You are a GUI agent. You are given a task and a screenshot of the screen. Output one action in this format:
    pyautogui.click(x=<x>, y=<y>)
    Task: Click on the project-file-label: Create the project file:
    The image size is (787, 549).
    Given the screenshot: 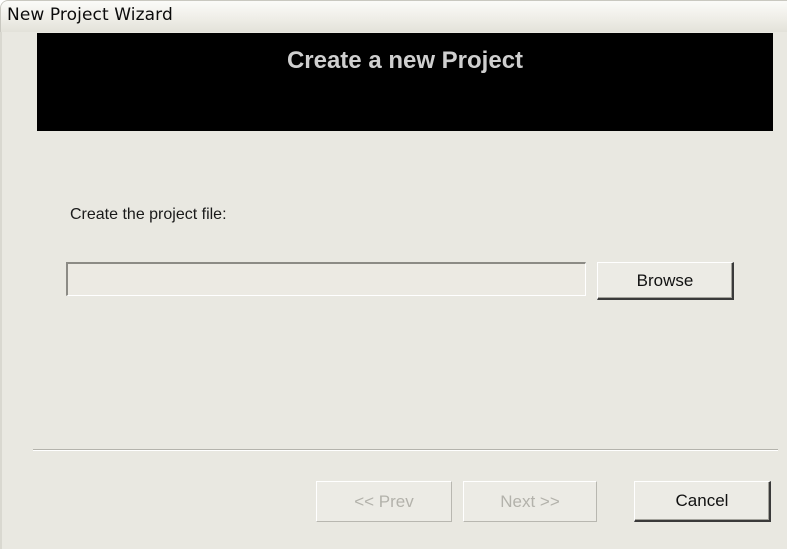 What is the action you would take?
    pyautogui.click(x=148, y=214)
    